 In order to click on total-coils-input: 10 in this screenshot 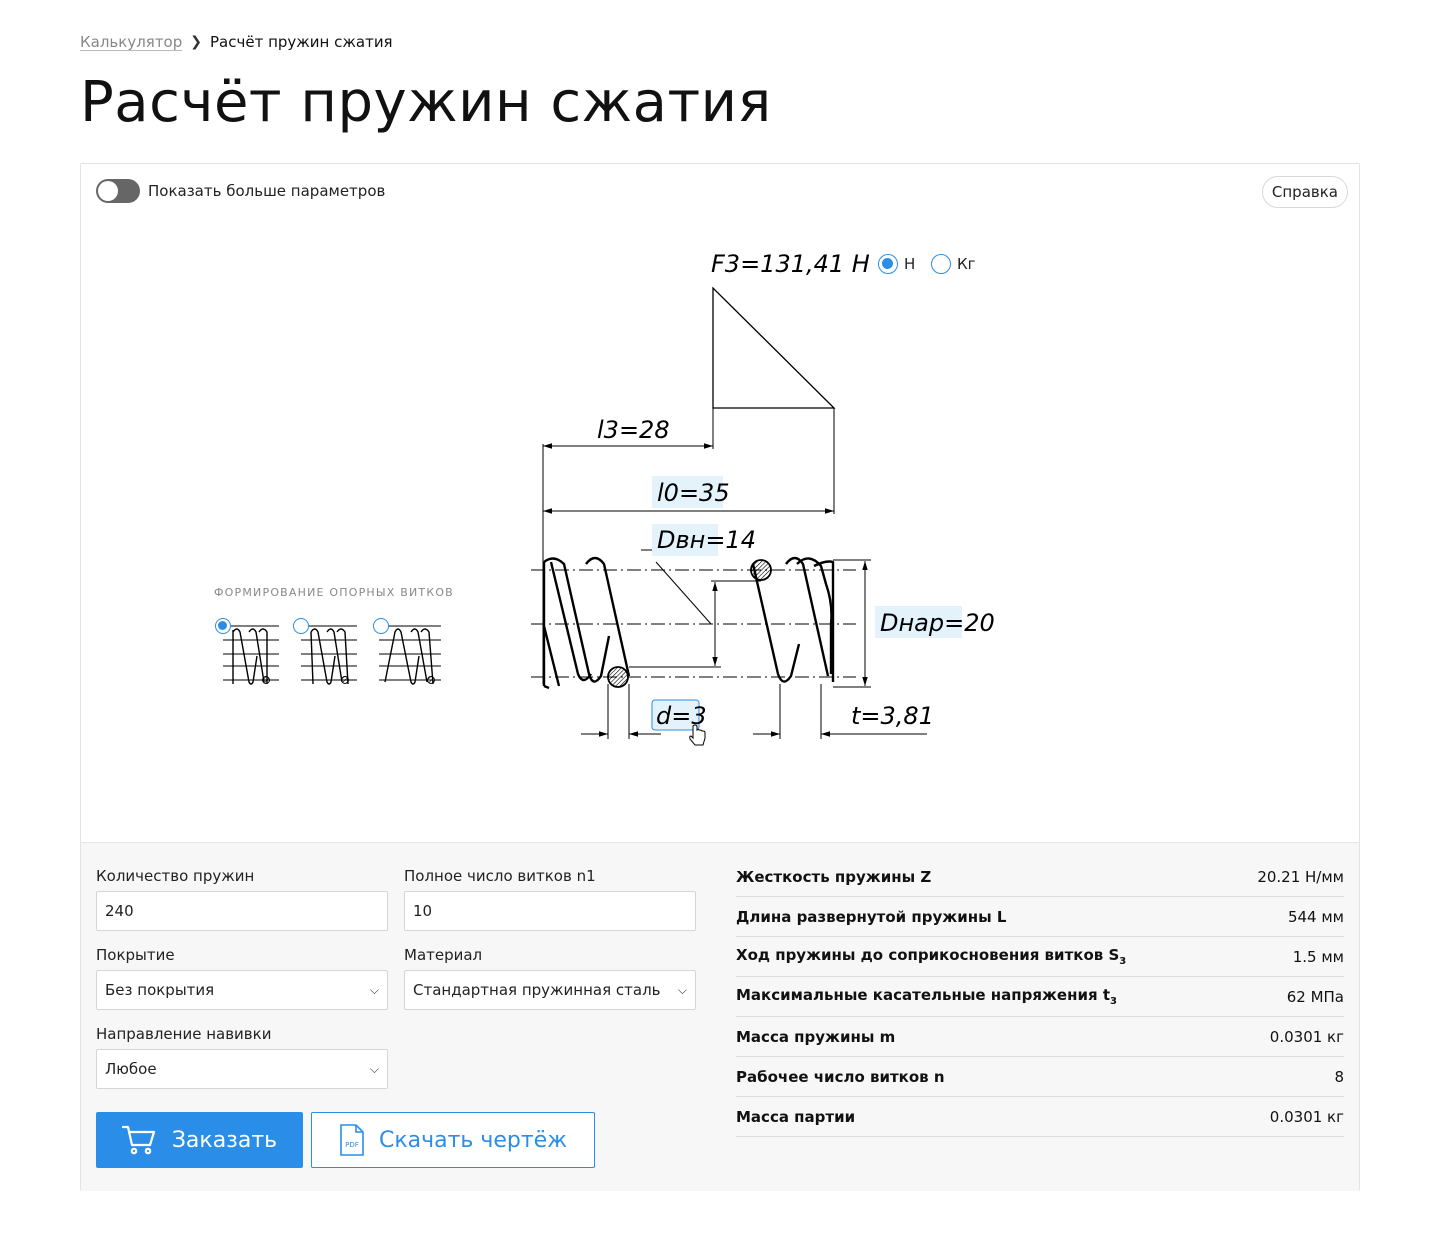, I will do `click(550, 911)`.